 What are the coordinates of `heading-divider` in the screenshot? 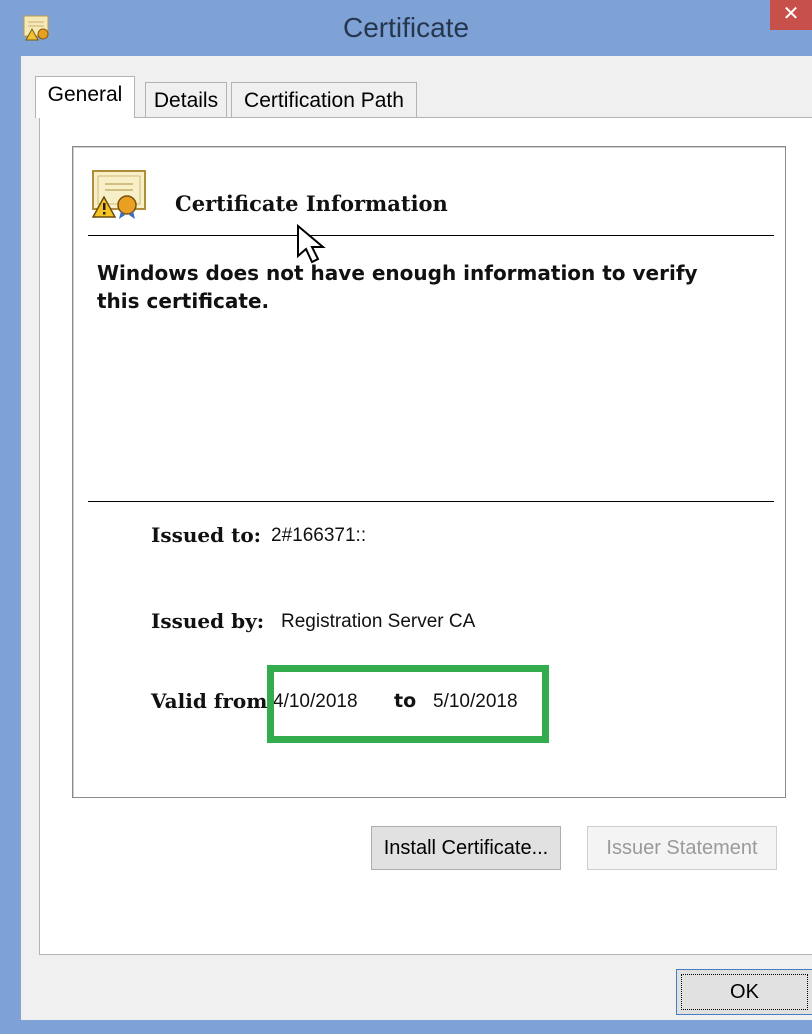 It's located at (431, 235).